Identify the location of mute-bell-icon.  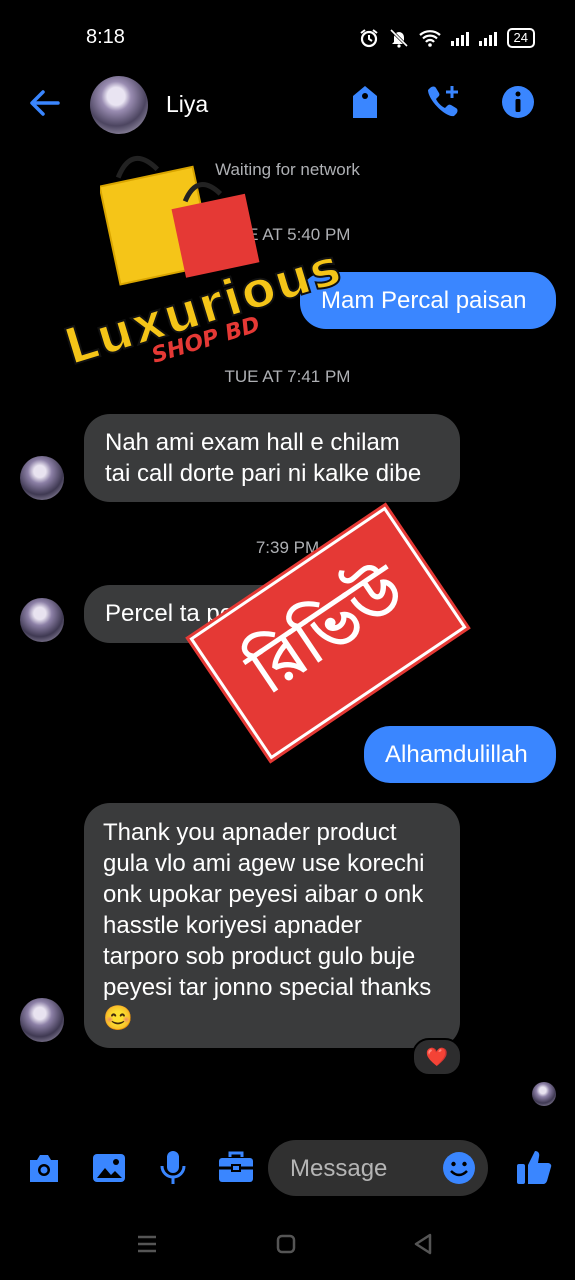
(398, 38).